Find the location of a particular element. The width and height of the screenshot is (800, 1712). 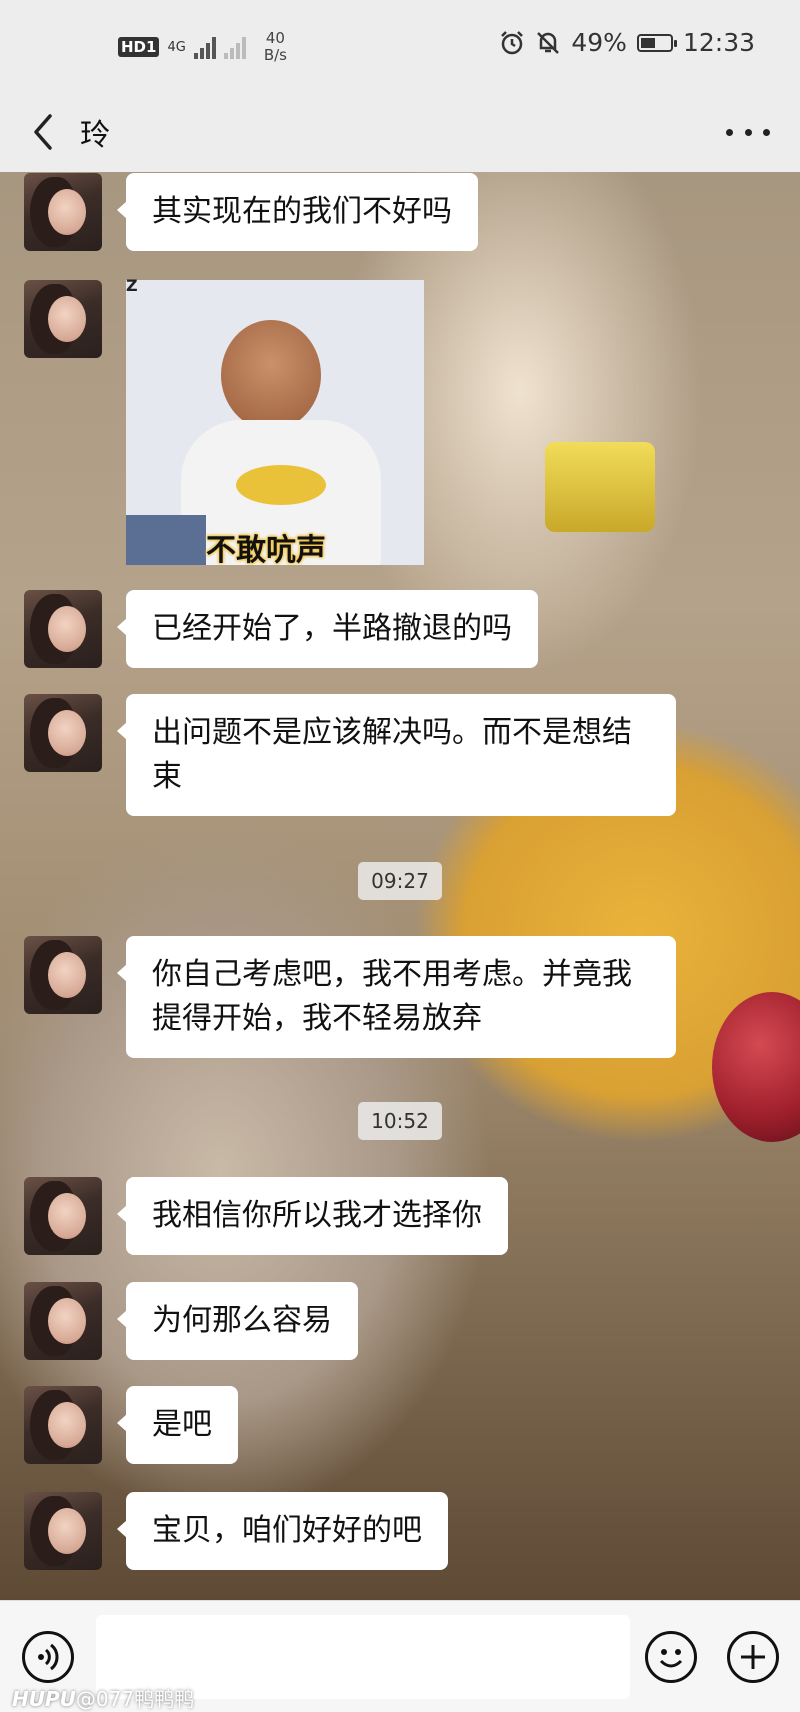

voice-input-button is located at coordinates (48, 1657).